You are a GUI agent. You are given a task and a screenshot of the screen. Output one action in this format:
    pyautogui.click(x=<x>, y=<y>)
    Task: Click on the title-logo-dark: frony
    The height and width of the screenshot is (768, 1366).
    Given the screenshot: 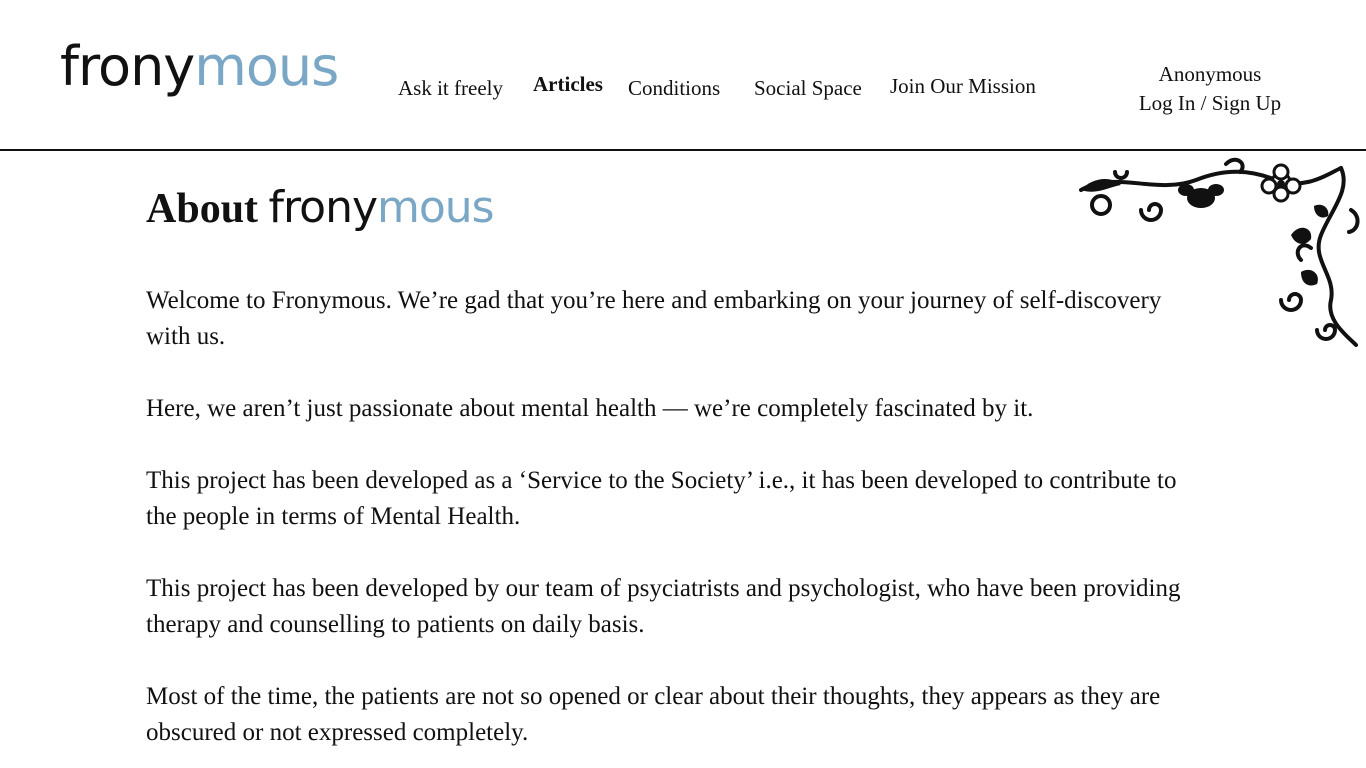 What is the action you would take?
    pyautogui.click(x=323, y=207)
    